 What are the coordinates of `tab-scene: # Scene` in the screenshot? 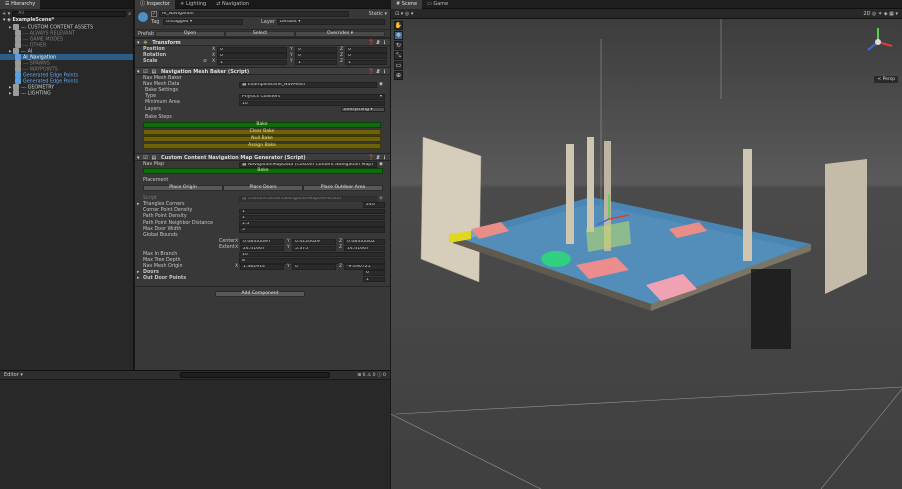 It's located at (407, 4).